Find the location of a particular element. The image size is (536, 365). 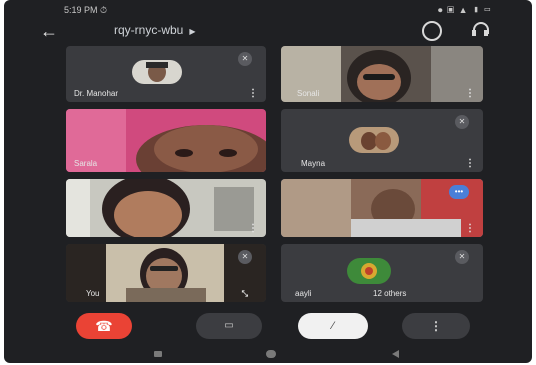

system-nav-bar is located at coordinates (268, 355).